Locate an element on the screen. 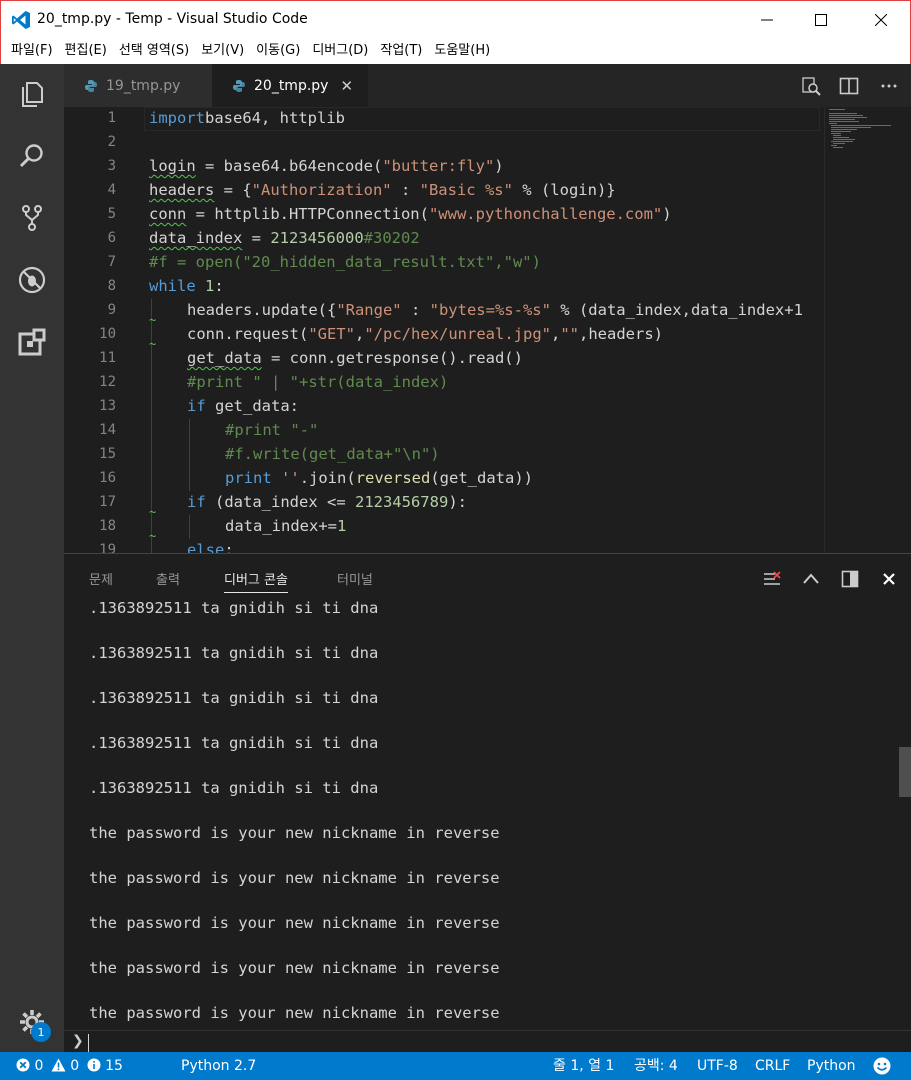 The image size is (911, 1080). code-token: import is located at coordinates (177, 118).